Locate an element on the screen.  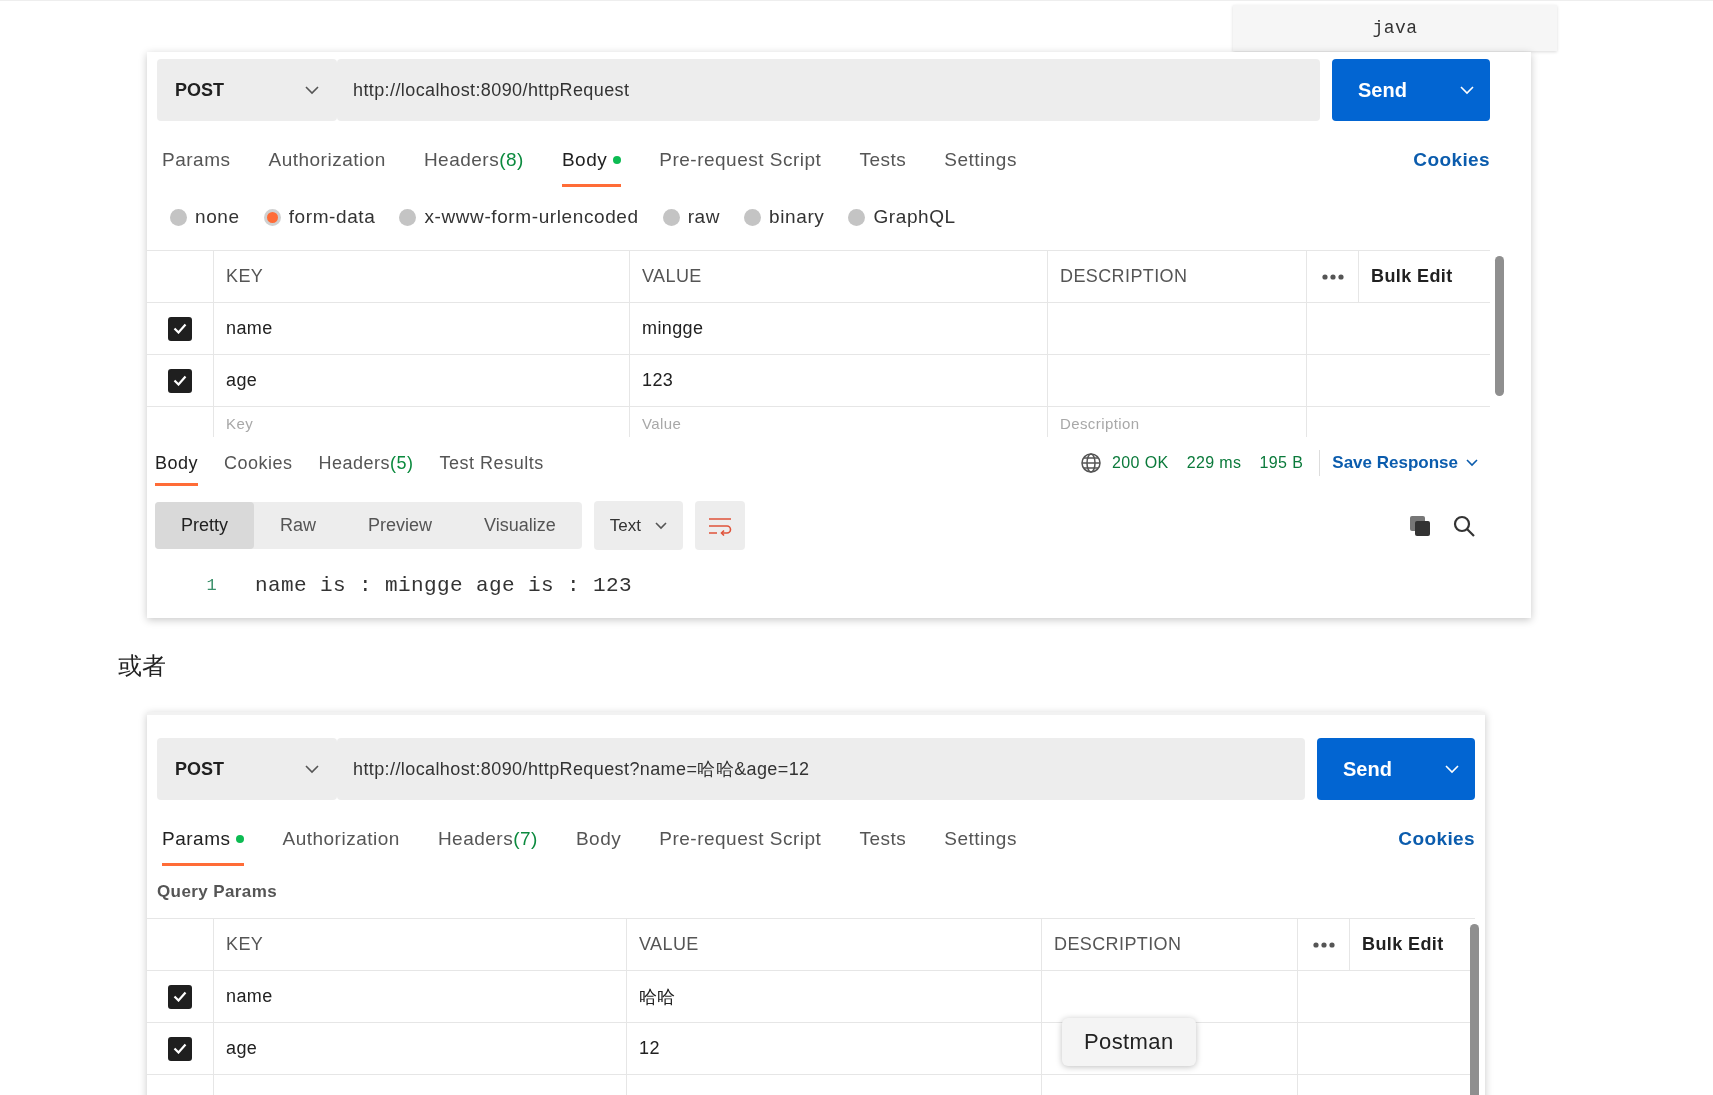
response-tab: Test Results is located at coordinates (491, 469).